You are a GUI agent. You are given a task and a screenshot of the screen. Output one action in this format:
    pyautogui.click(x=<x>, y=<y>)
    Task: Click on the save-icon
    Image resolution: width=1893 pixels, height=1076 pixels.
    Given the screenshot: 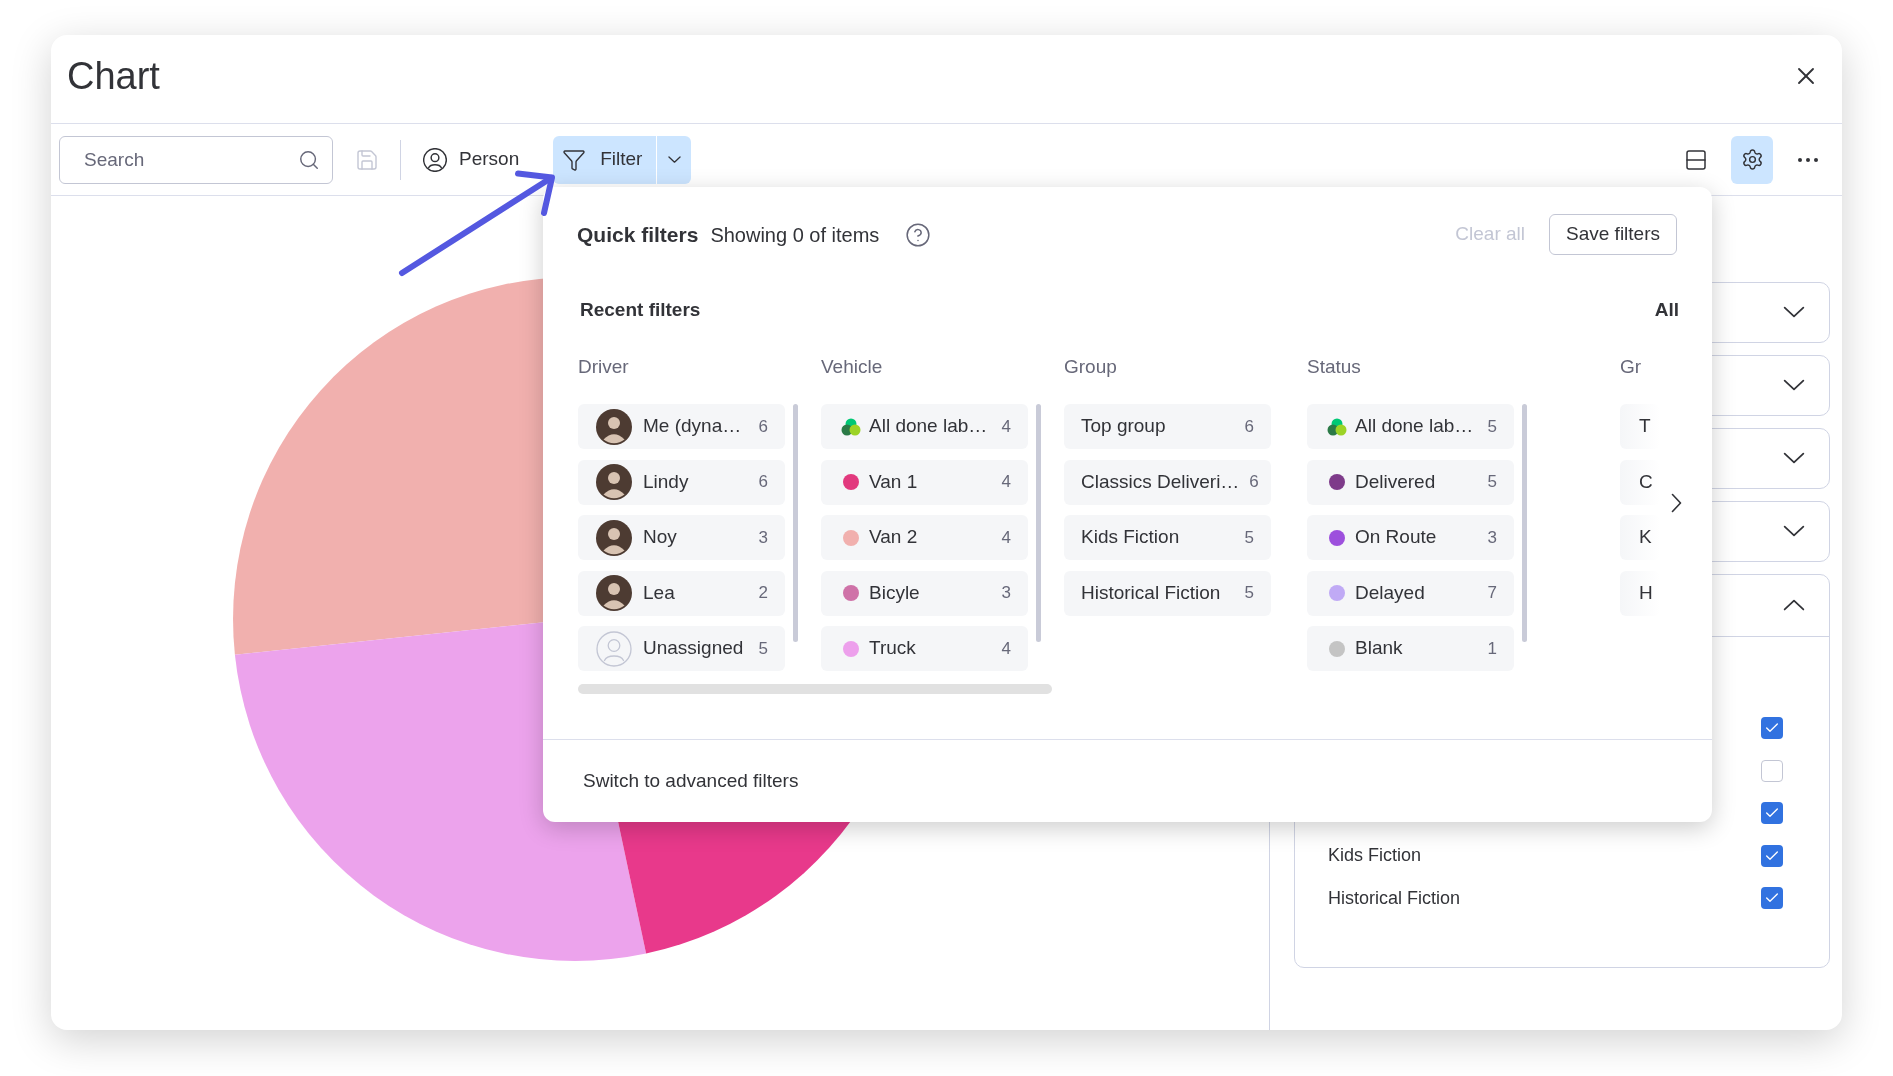 What is the action you would take?
    pyautogui.click(x=367, y=159)
    